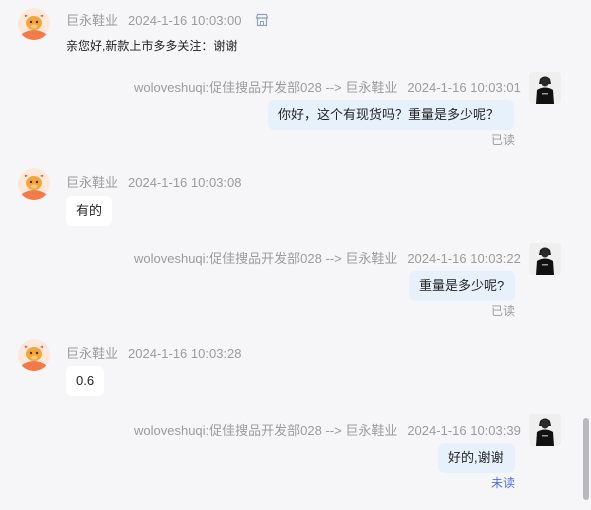  Describe the element at coordinates (152, 46) in the screenshot. I see `message-text: 亲您好,新款上市多多关注：谢谢` at that location.